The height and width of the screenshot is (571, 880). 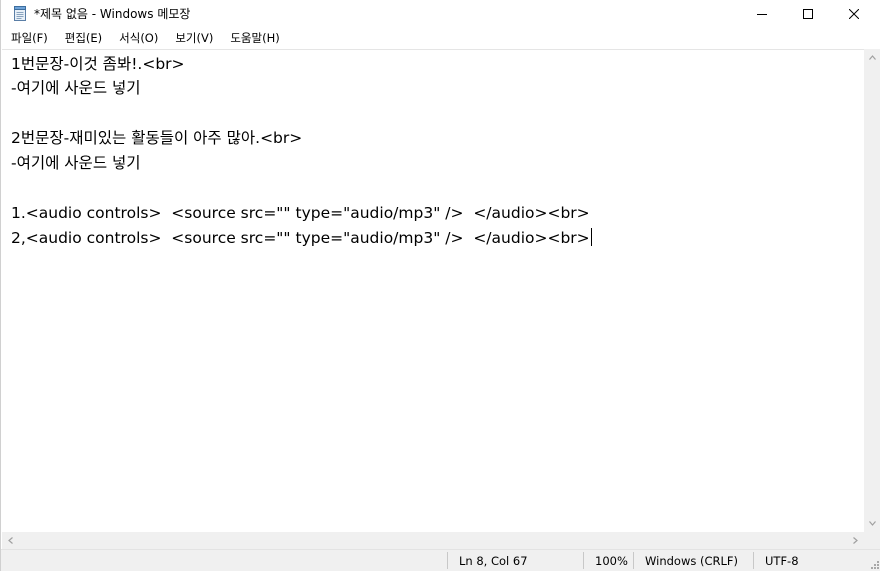 What do you see at coordinates (253, 38) in the screenshot?
I see `menu-help: 도움말(H)` at bounding box center [253, 38].